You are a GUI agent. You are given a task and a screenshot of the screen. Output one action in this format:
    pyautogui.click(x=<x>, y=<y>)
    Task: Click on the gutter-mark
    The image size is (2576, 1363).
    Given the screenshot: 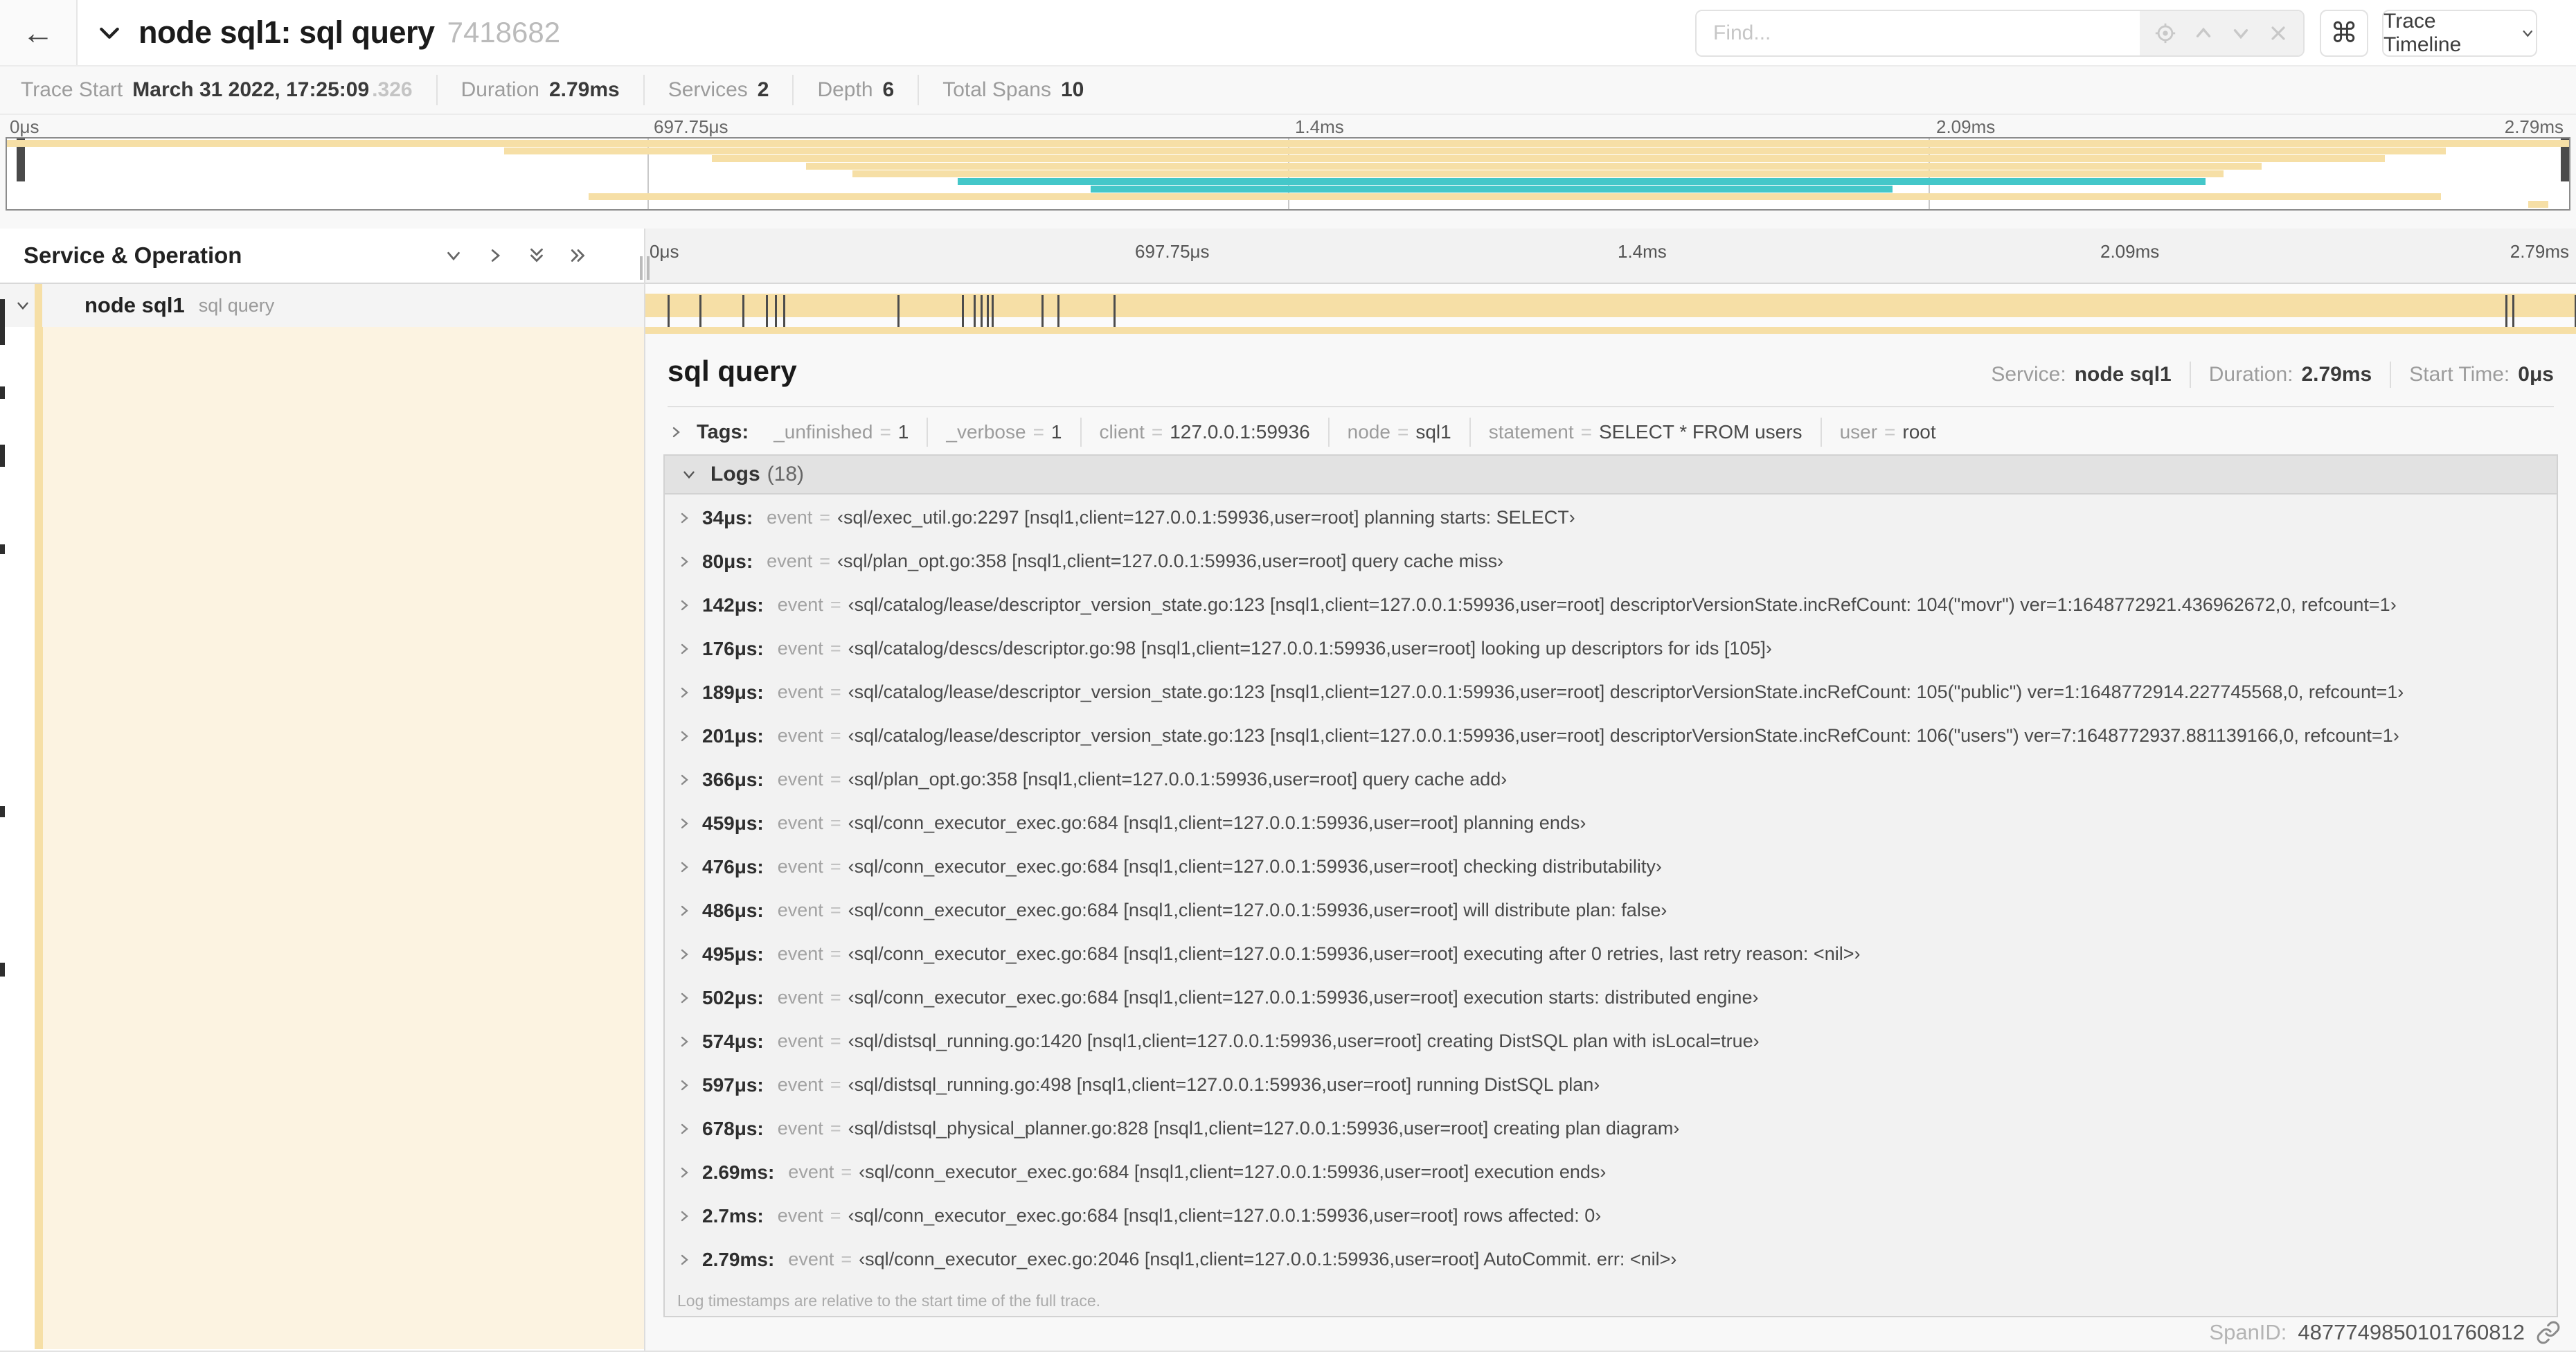 What is the action you would take?
    pyautogui.click(x=2, y=811)
    